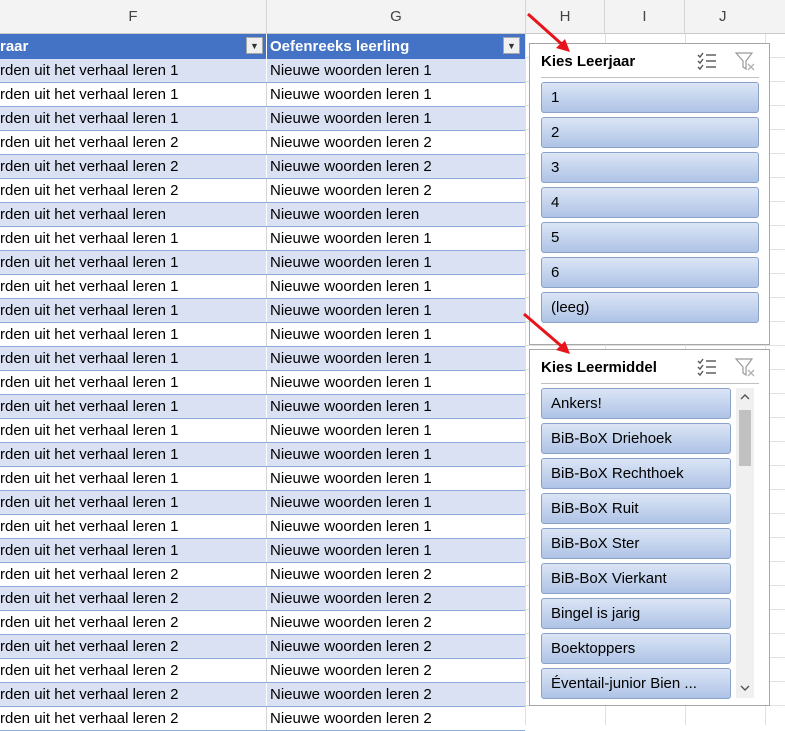 This screenshot has height=731, width=785. Describe the element at coordinates (745, 688) in the screenshot. I see `scroll-down-icon` at that location.